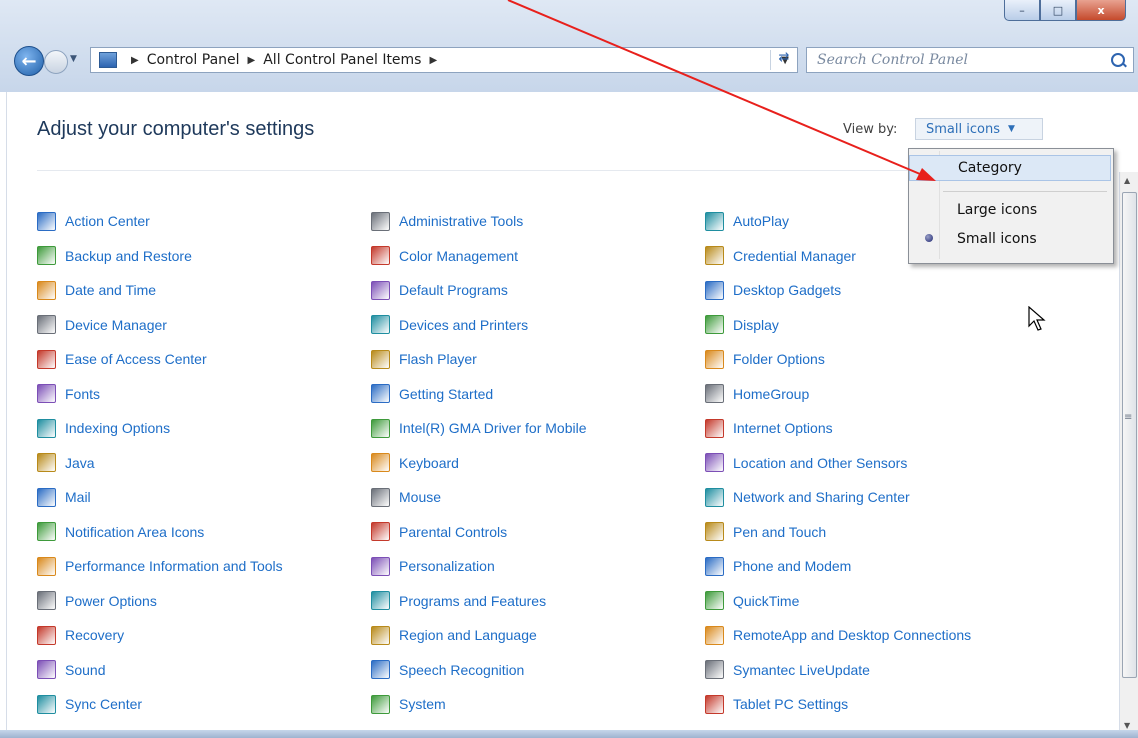 This screenshot has width=1138, height=738. Describe the element at coordinates (128, 255) in the screenshot. I see `item-label: Backup and Restore` at that location.